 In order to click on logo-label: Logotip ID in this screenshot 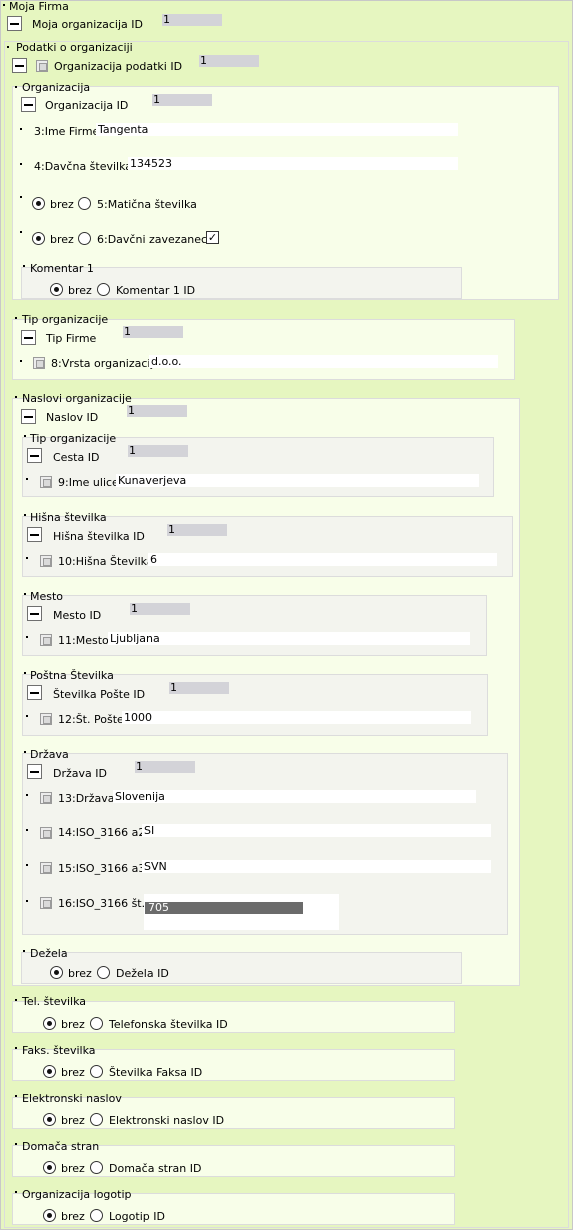, I will do `click(137, 1216)`.